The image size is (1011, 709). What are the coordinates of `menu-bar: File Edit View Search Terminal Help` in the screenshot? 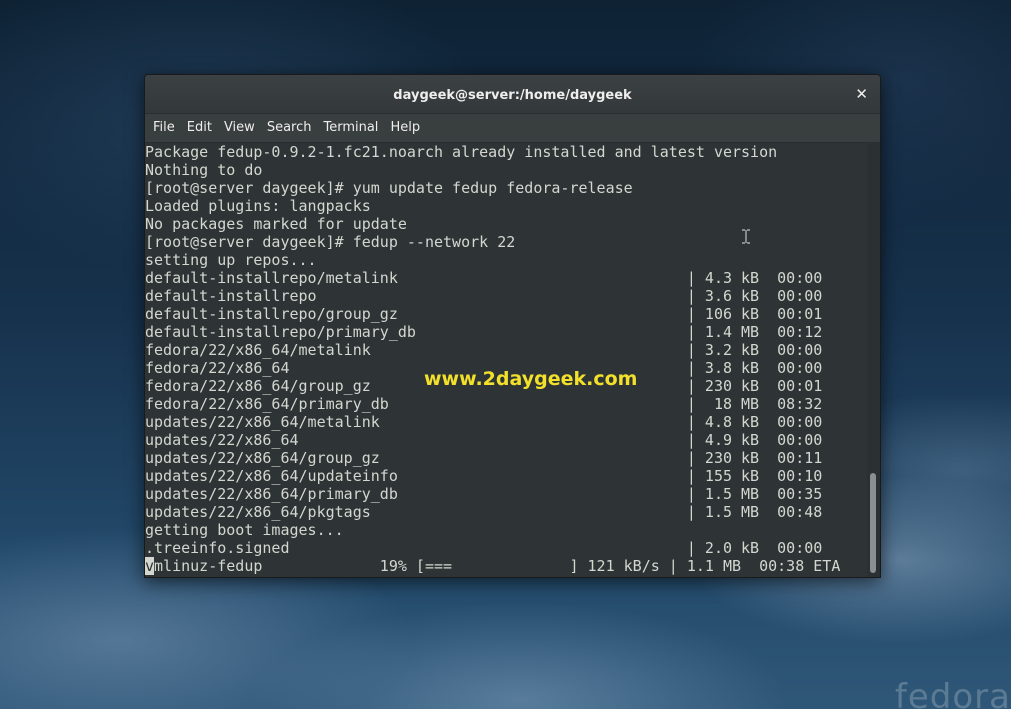 It's located at (512, 128).